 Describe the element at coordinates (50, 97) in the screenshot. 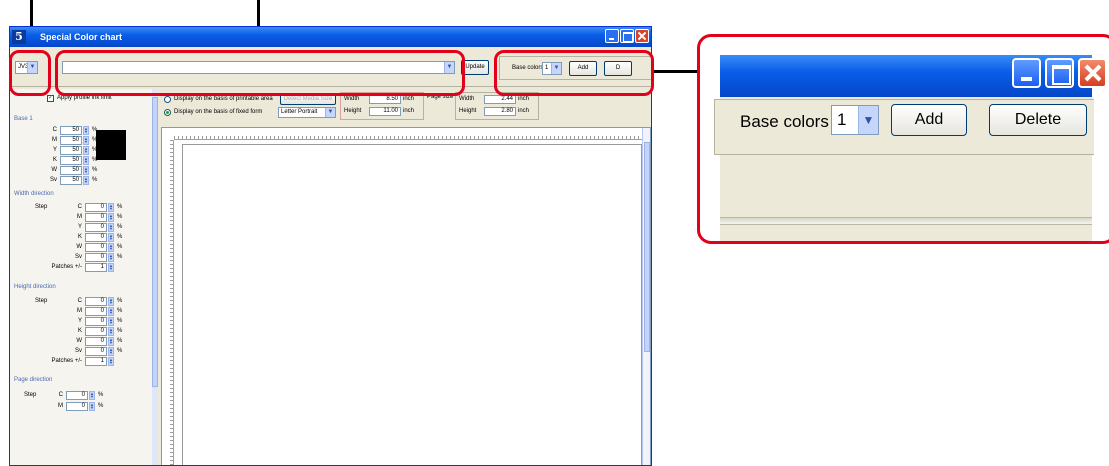

I see `ink-limit-checkbox` at that location.